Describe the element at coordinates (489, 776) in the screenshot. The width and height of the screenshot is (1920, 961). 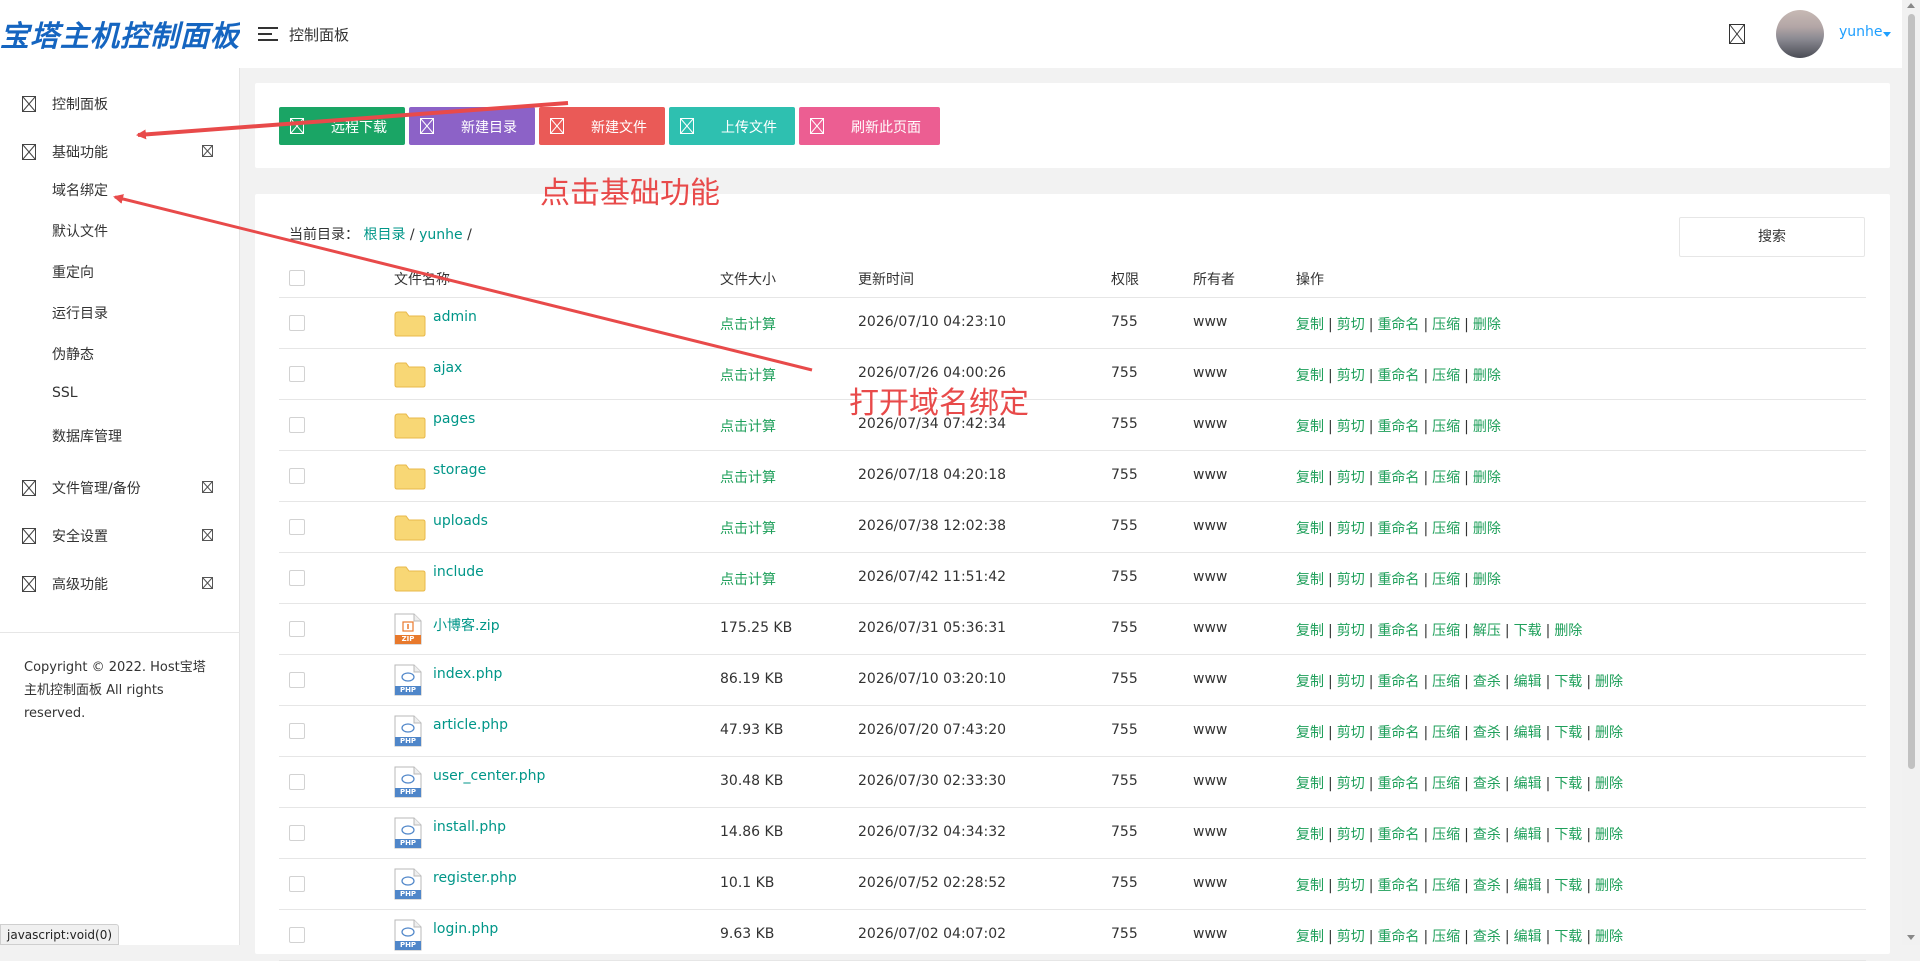
I see `file-name-link: user_center.php` at that location.